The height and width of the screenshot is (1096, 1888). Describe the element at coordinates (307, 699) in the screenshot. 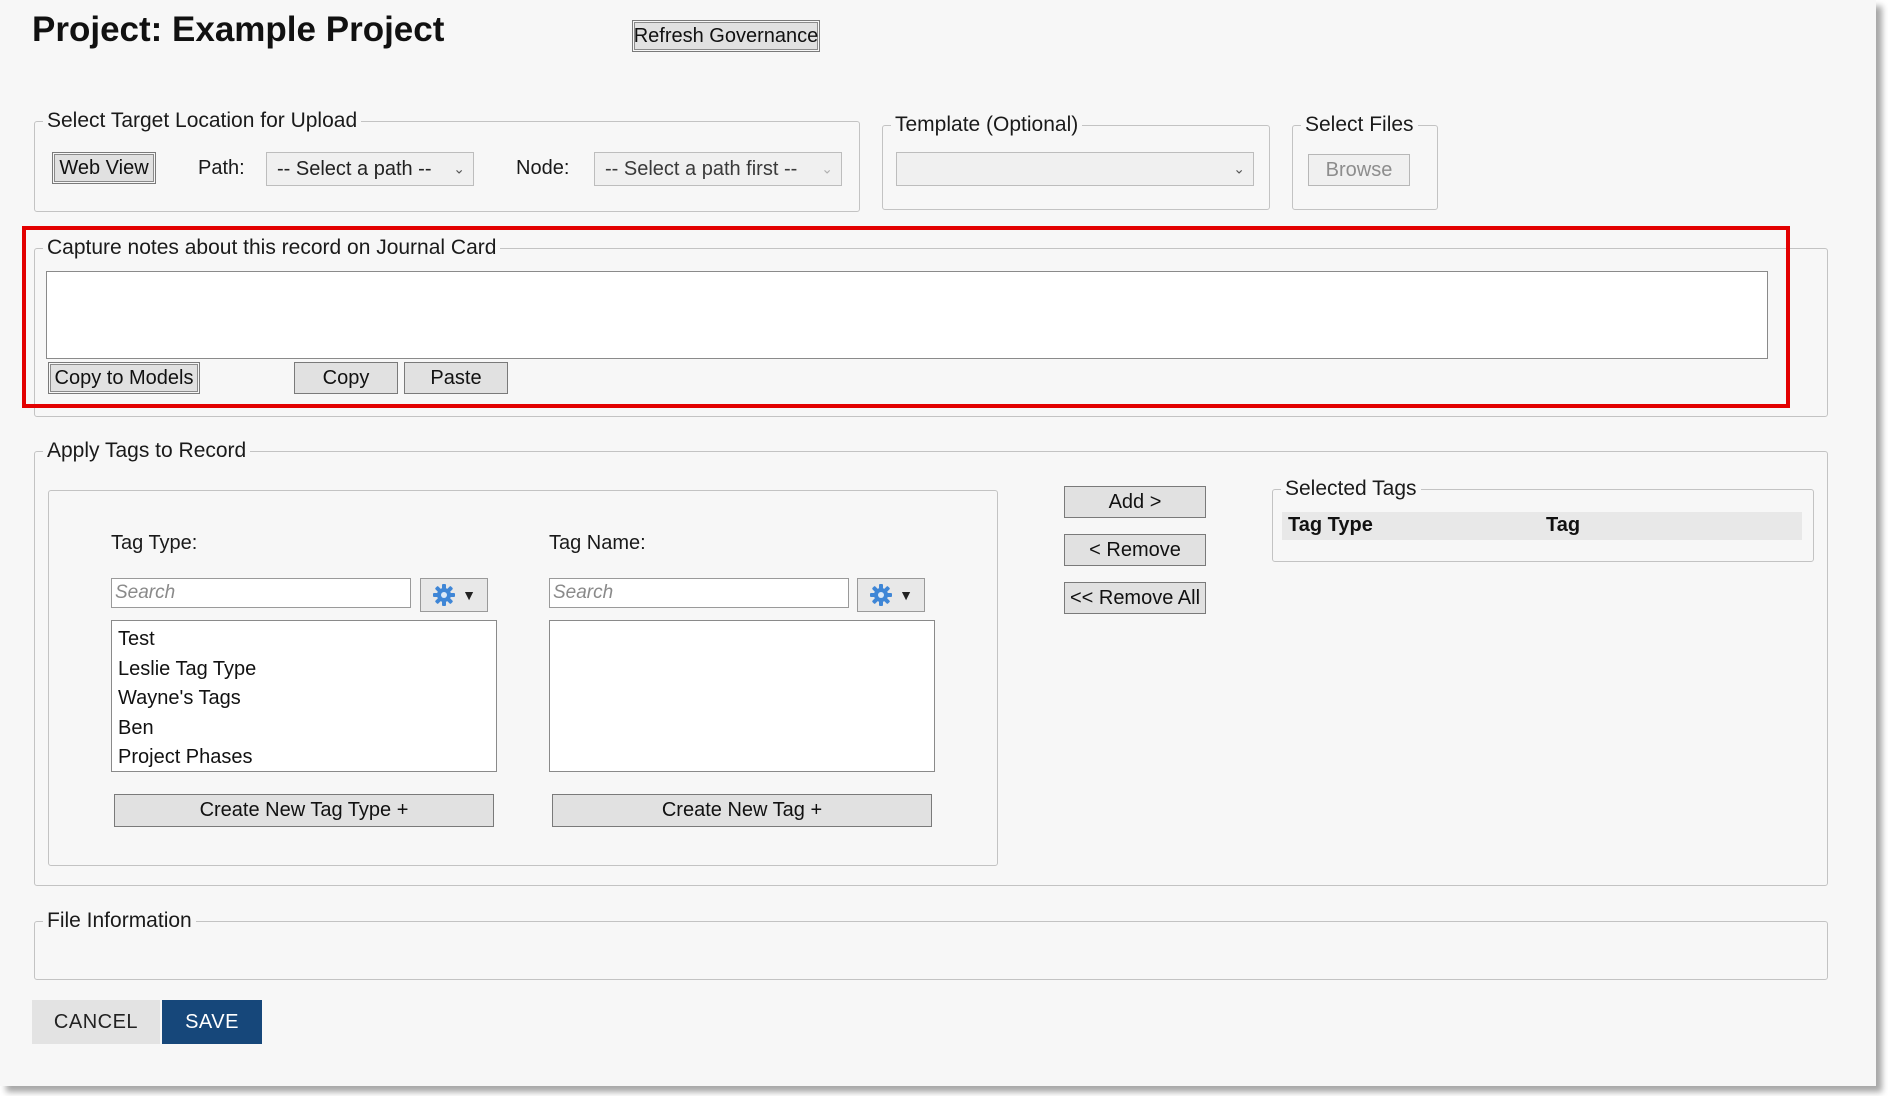

I see `list-item: Wayne's Tags` at that location.